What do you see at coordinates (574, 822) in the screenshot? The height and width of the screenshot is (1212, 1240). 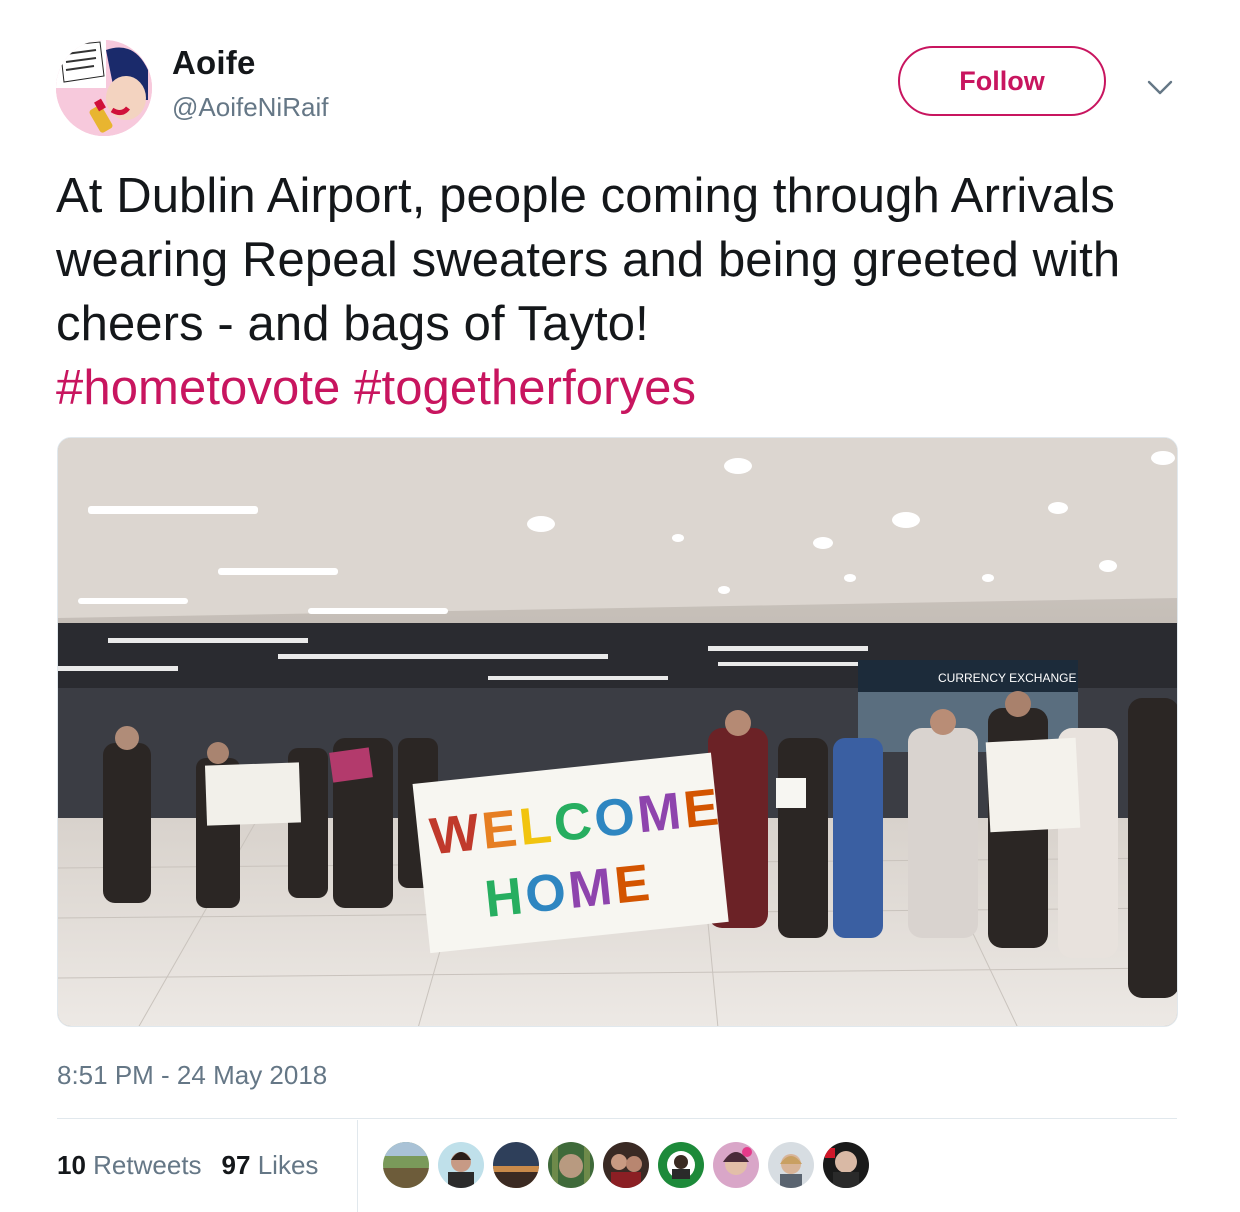 I see `banner-letter: C` at bounding box center [574, 822].